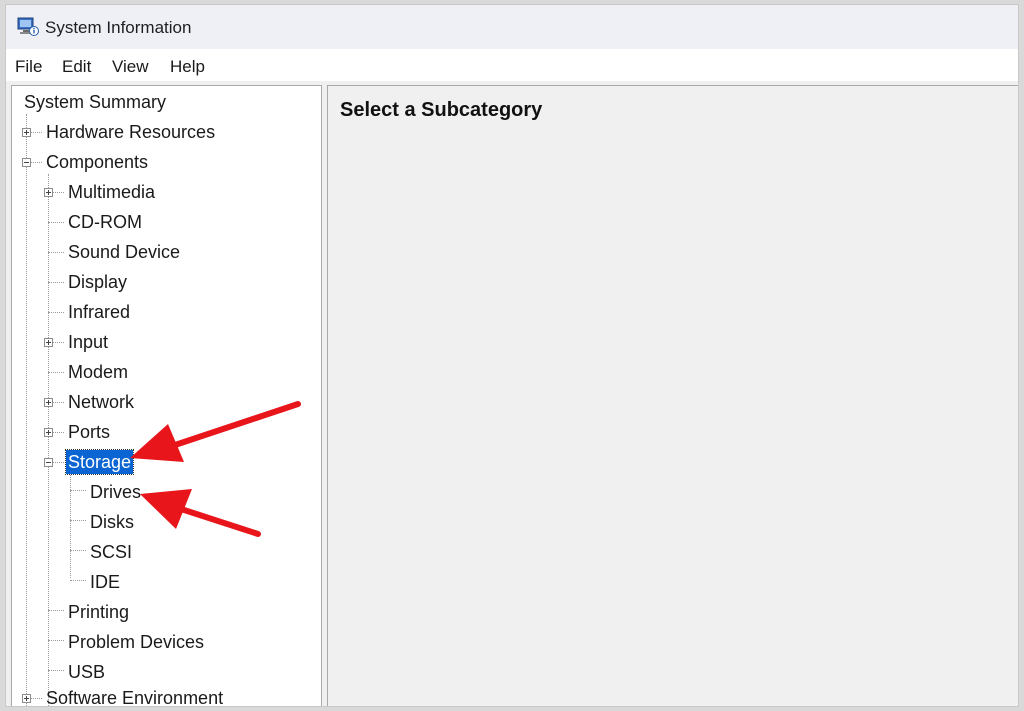  I want to click on tree-item-multimedia: Multimedia, so click(111, 192).